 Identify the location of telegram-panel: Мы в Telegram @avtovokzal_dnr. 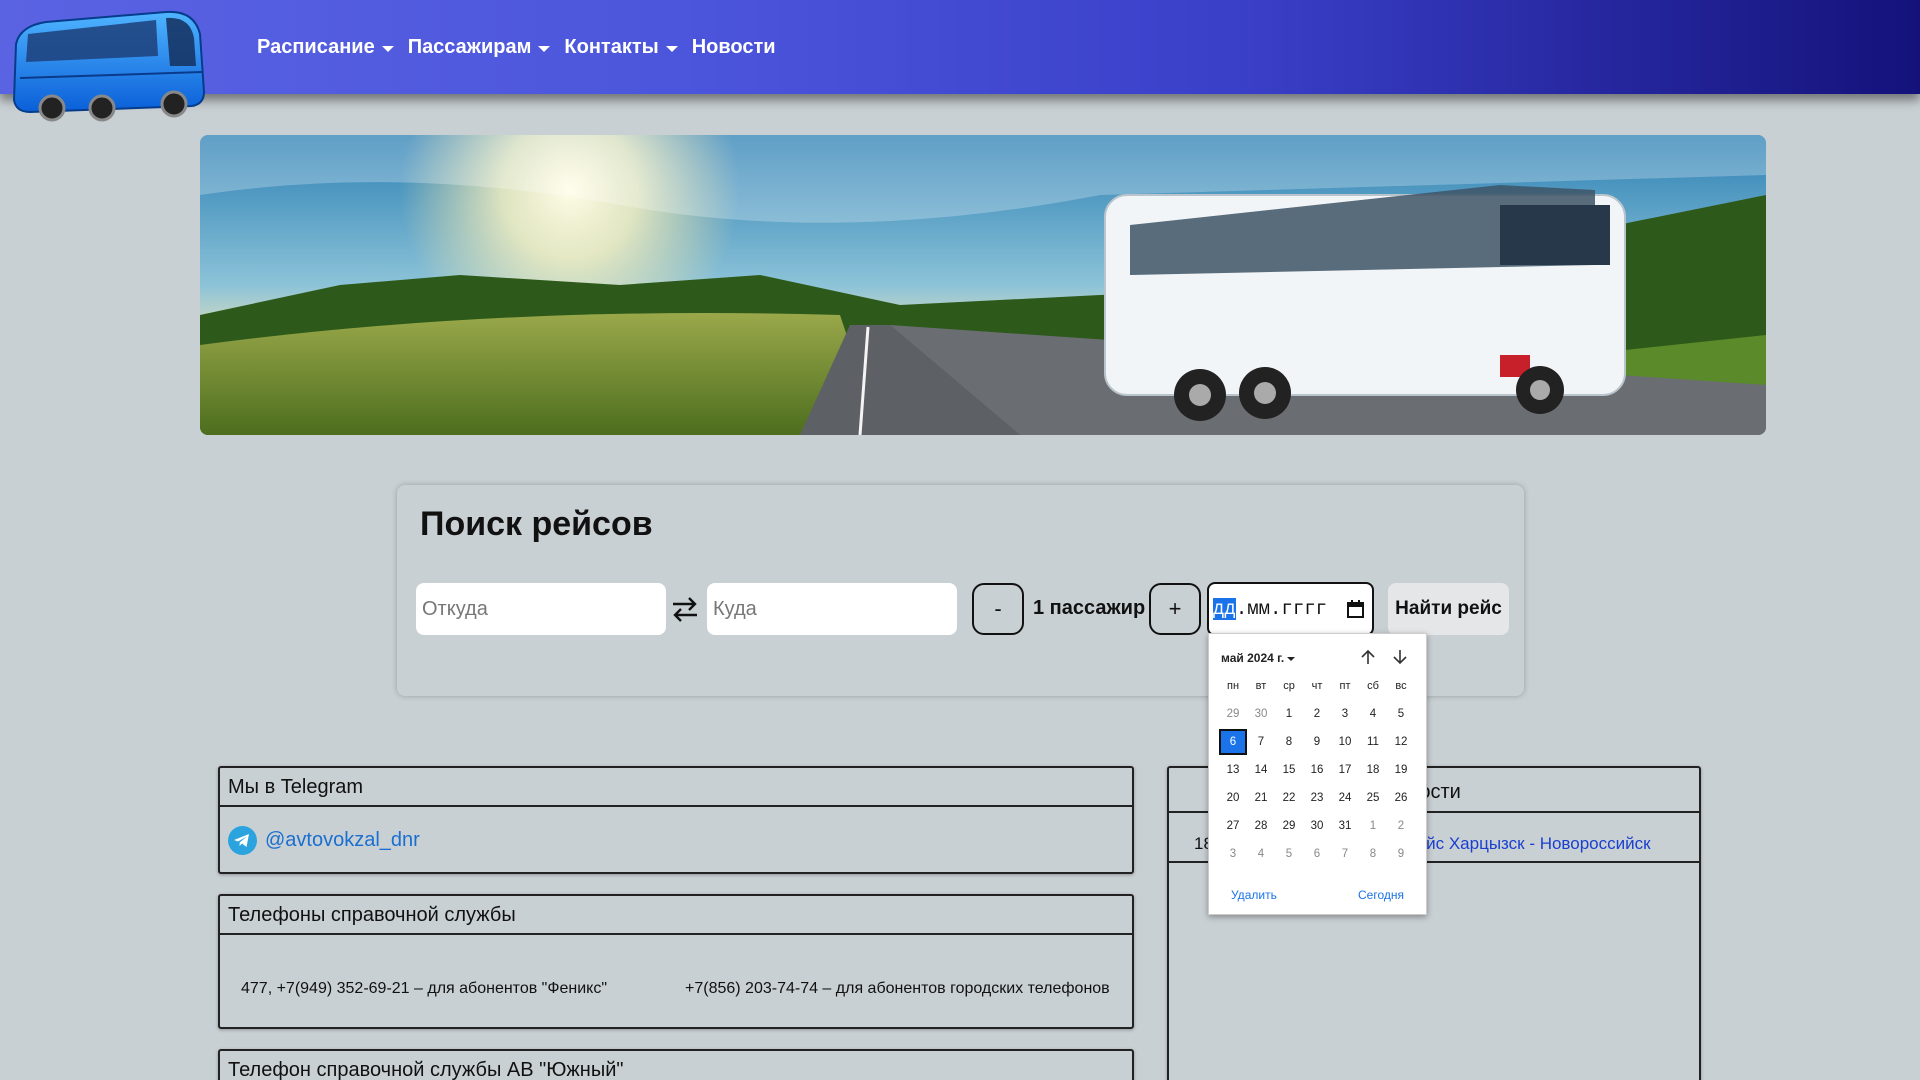
(676, 820).